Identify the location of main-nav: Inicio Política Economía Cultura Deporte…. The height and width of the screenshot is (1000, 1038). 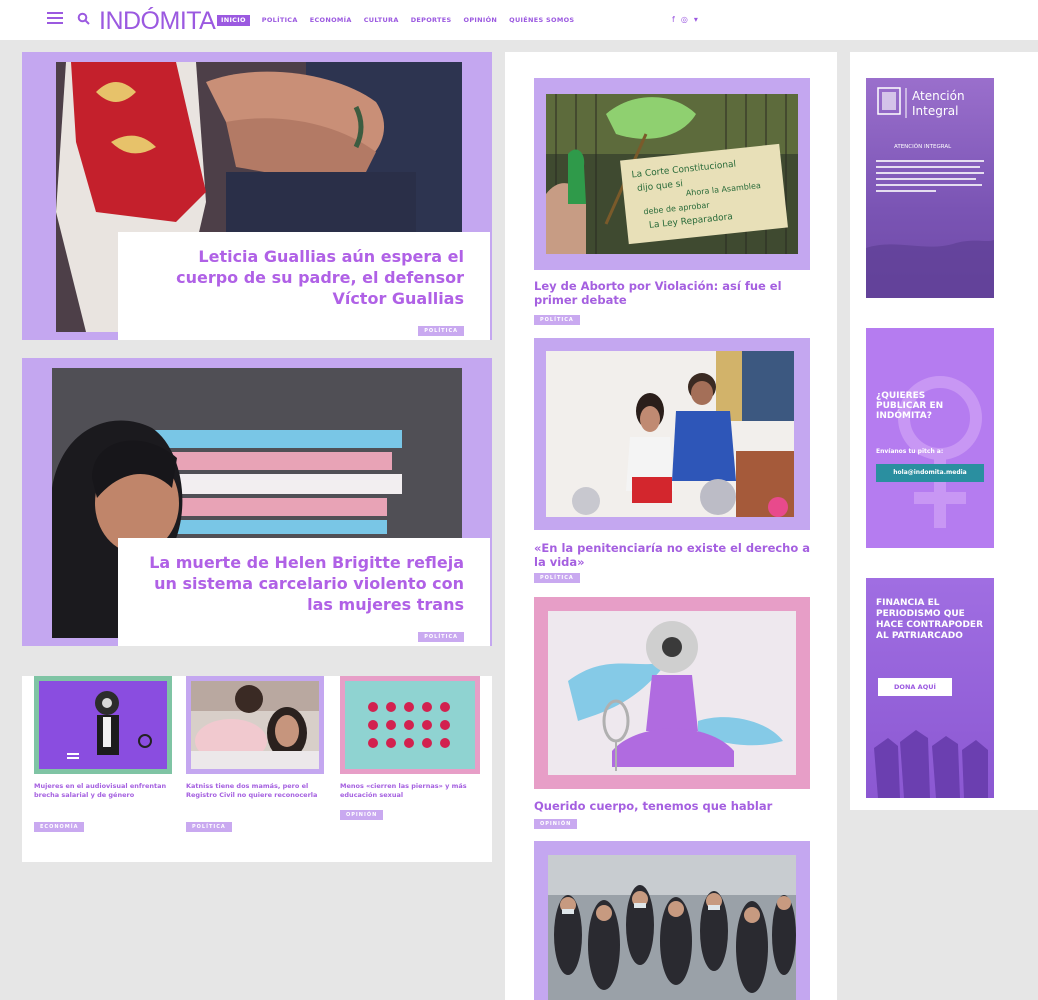
(395, 20).